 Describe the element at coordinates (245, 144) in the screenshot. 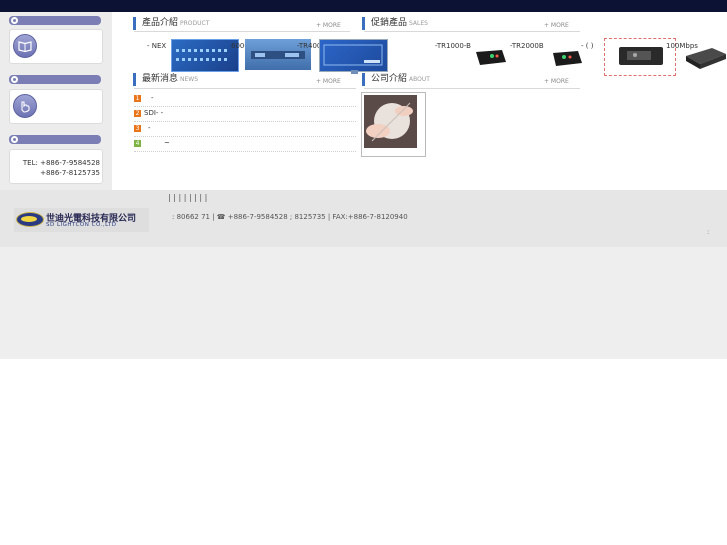

I see `news-row: 4 ~` at that location.